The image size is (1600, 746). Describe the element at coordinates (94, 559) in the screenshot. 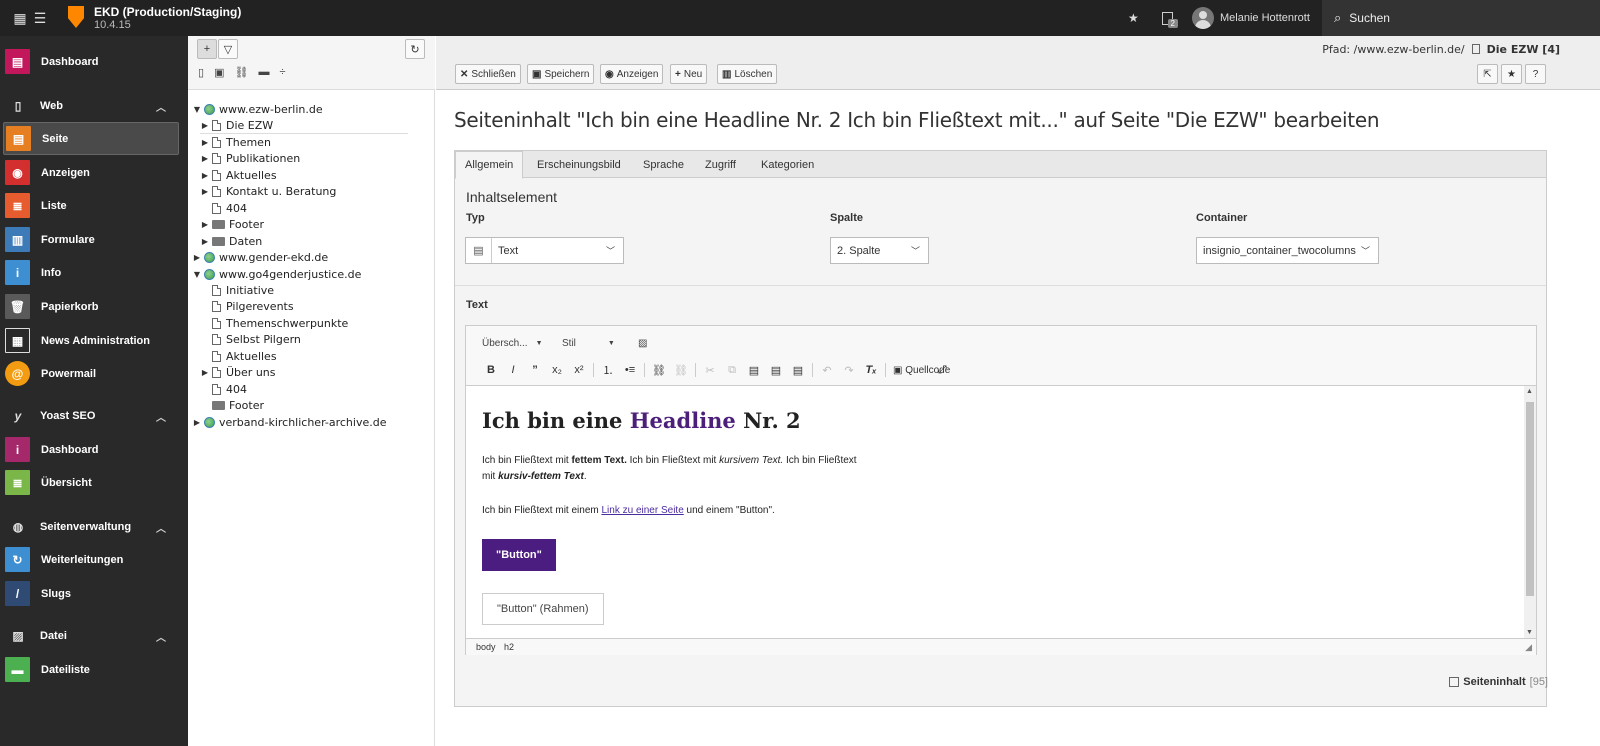

I see `sidebar-item-weiterleitungen: ↻ Weiterleitungen` at that location.